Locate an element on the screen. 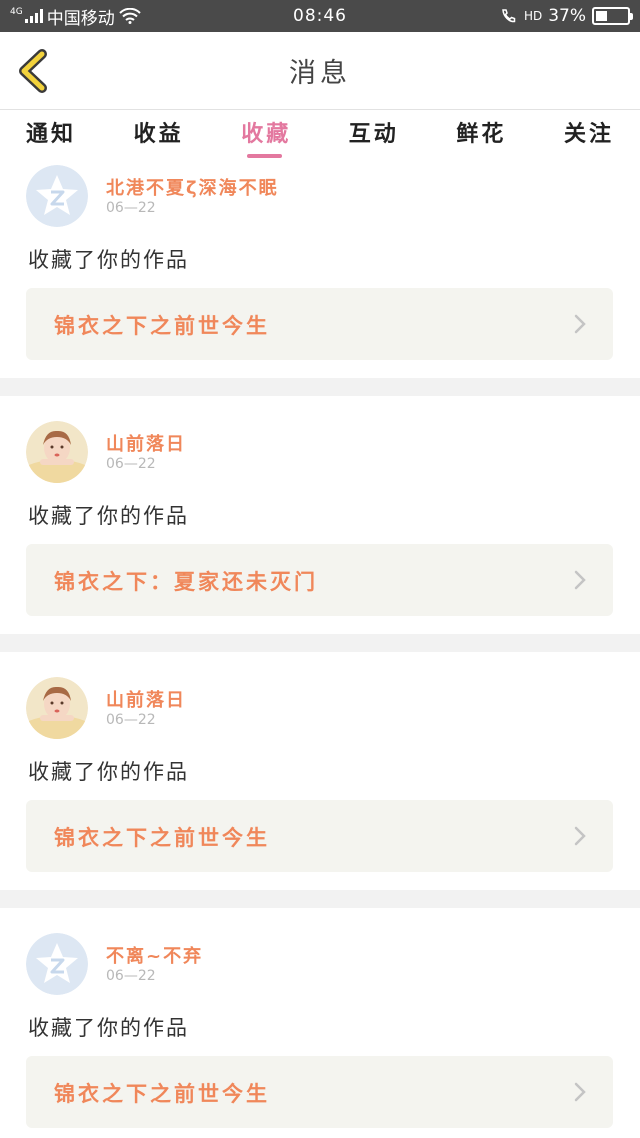 This screenshot has width=640, height=1138. username: 北港不夏ζ深海不眠 is located at coordinates (192, 187).